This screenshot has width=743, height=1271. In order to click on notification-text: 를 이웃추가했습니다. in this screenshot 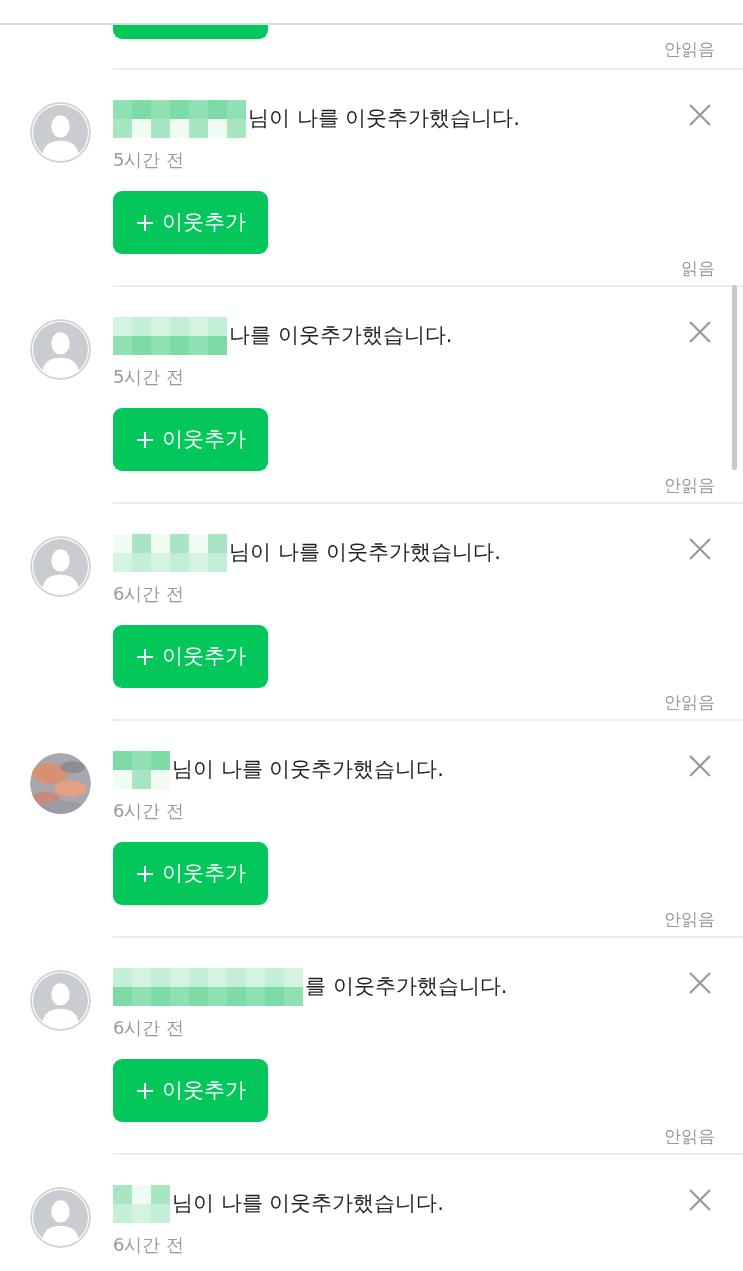, I will do `click(406, 987)`.